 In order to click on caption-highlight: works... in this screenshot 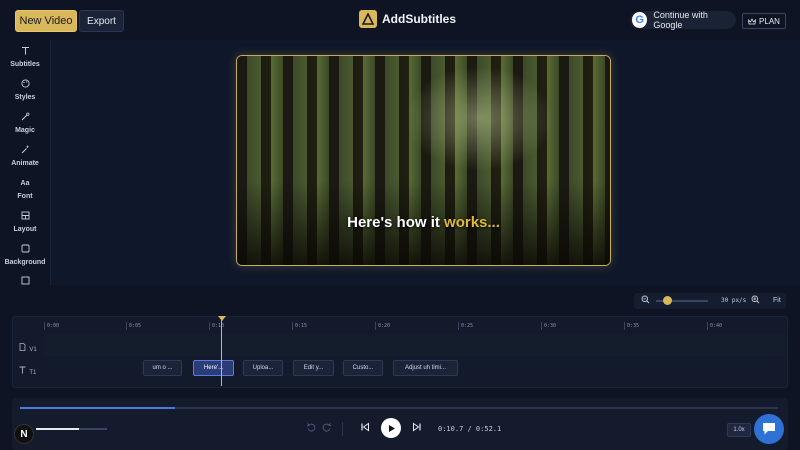, I will do `click(472, 222)`.